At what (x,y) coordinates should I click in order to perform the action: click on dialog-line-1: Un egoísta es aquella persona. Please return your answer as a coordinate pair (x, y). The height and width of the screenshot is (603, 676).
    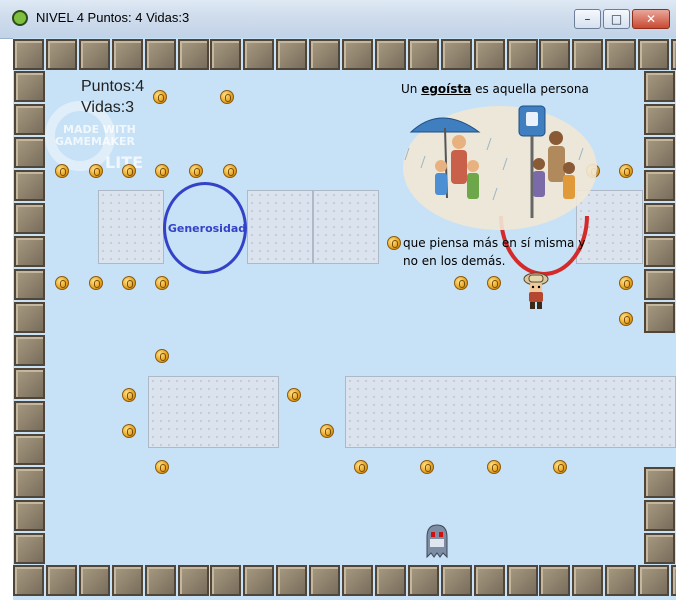
    Looking at the image, I should click on (495, 89).